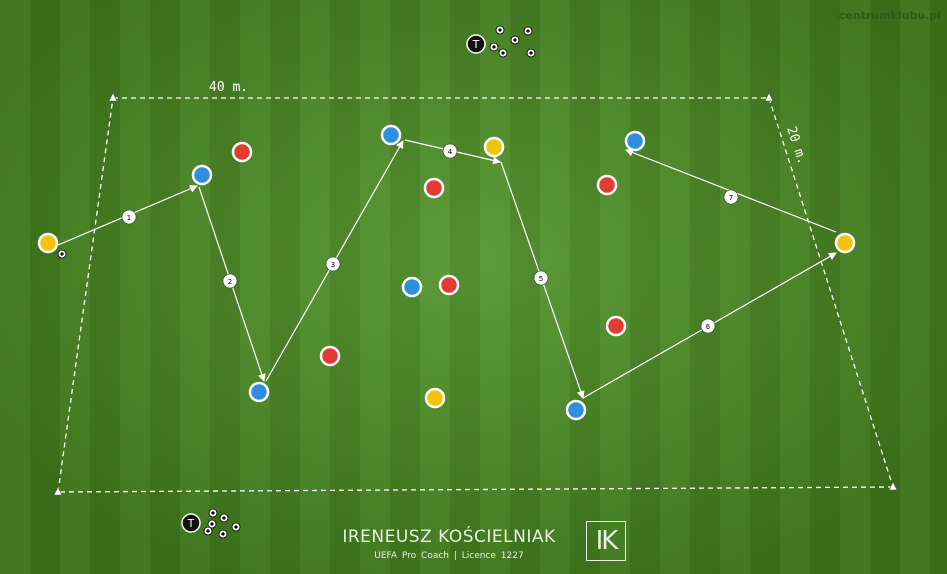 Image resolution: width=947 pixels, height=574 pixels. I want to click on ball-cluster-bottom, so click(222, 523).